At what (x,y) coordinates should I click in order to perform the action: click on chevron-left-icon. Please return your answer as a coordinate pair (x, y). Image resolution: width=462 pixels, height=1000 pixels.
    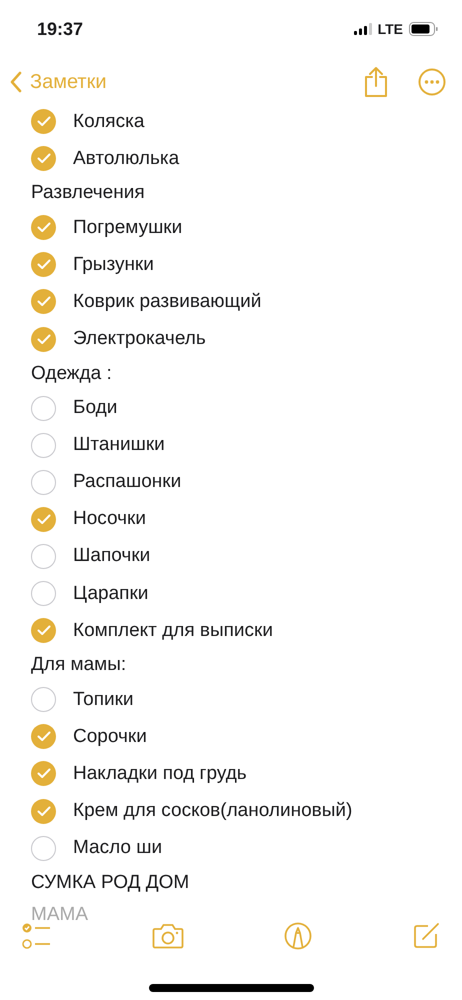
    Looking at the image, I should click on (16, 82).